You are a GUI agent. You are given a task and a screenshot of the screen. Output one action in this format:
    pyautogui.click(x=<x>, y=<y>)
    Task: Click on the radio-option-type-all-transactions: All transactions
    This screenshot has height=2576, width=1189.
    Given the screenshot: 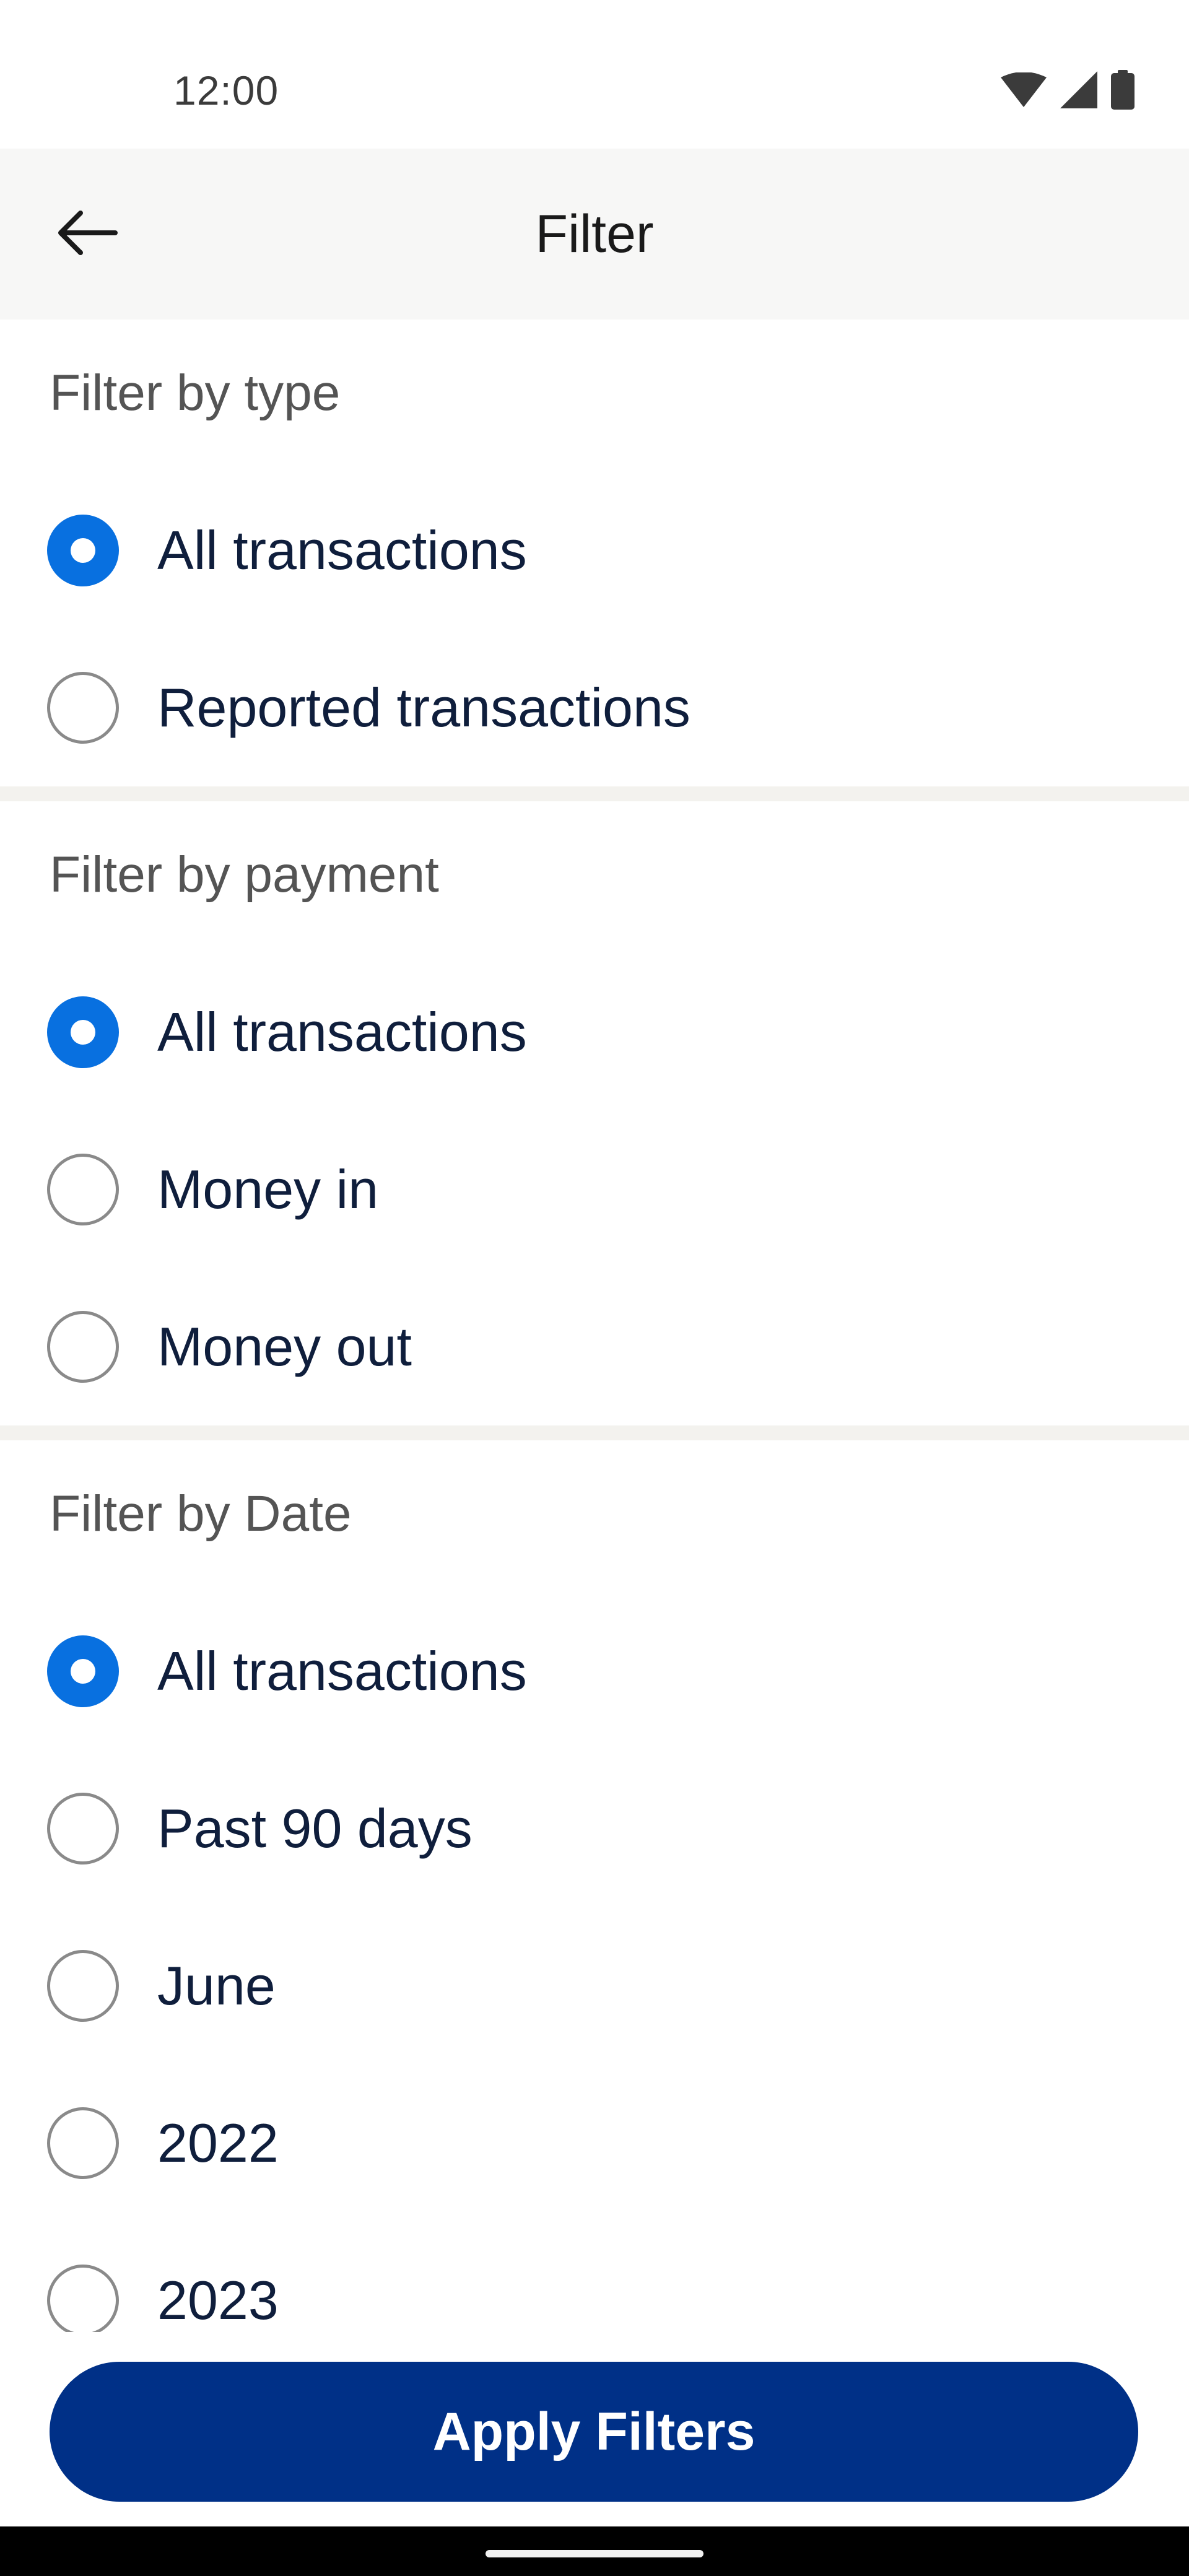 What is the action you would take?
    pyautogui.click(x=594, y=550)
    